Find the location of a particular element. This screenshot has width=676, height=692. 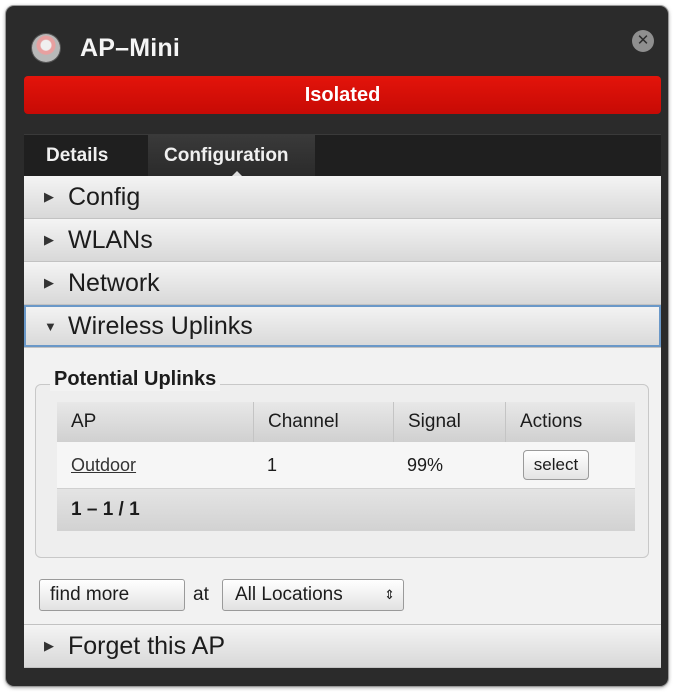

window-title: AP–Mini is located at coordinates (130, 48).